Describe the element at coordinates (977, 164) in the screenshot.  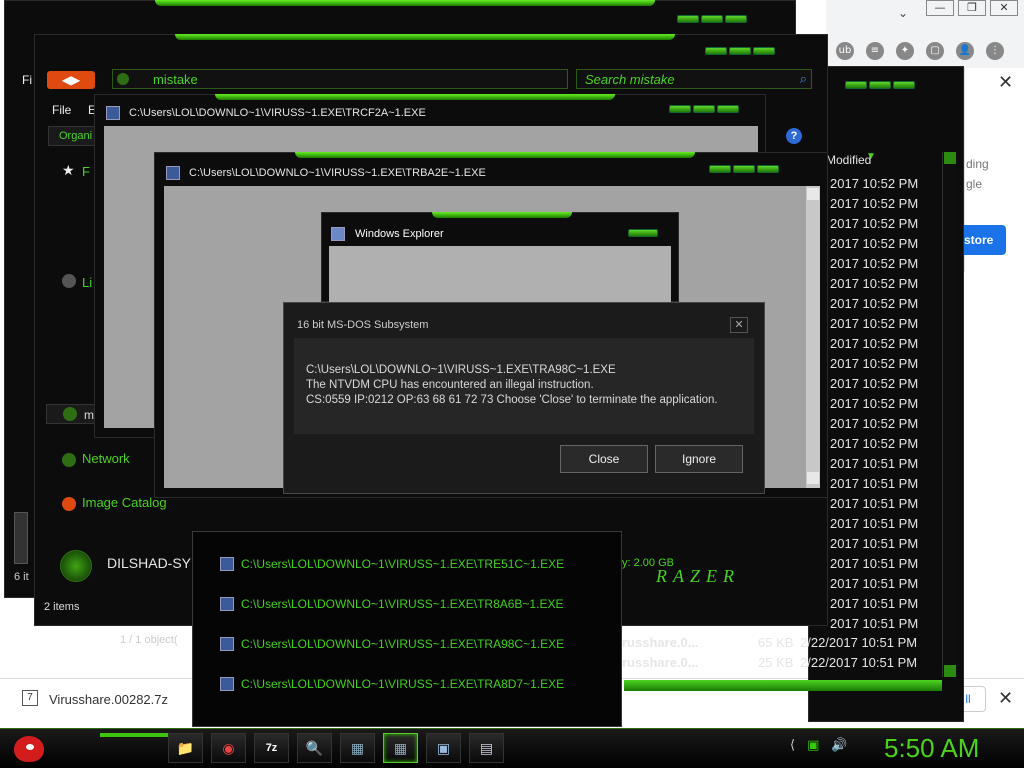
I see `popup-text: ding` at that location.